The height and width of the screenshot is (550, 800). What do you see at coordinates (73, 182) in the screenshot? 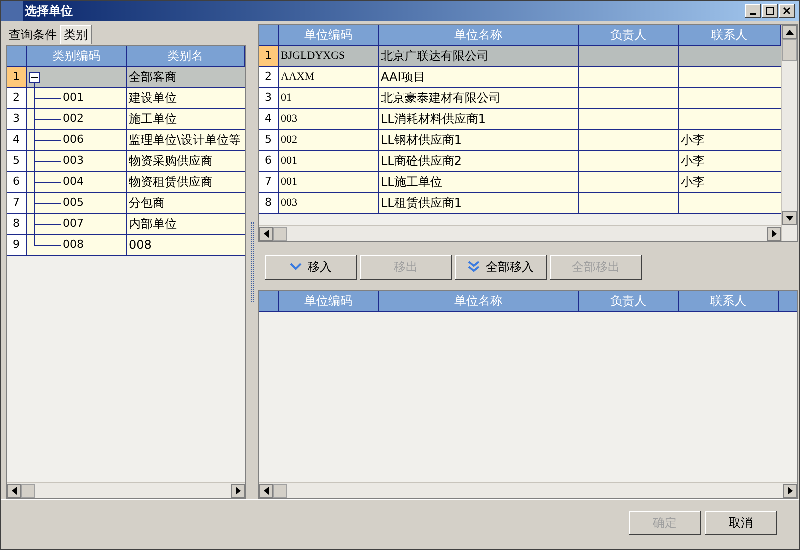
I see `category-code: 004` at bounding box center [73, 182].